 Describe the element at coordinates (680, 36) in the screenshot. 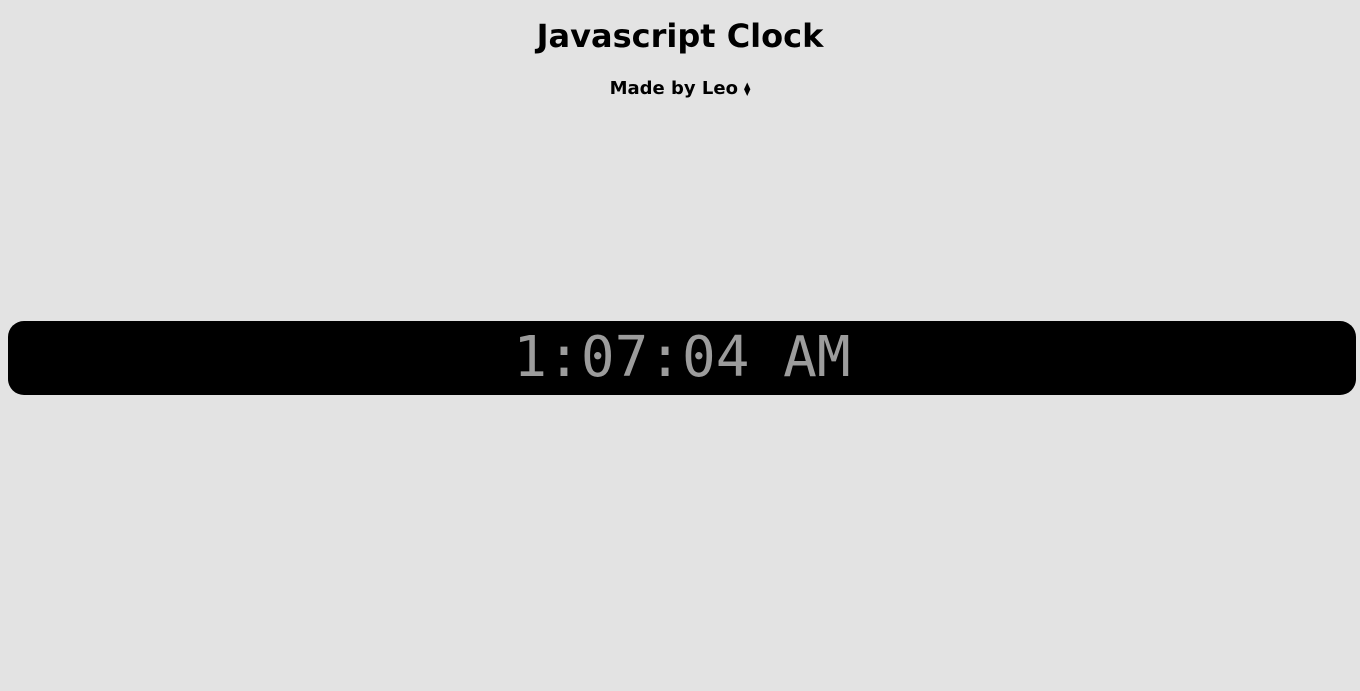

I see `page-title: Javascript Clock` at that location.